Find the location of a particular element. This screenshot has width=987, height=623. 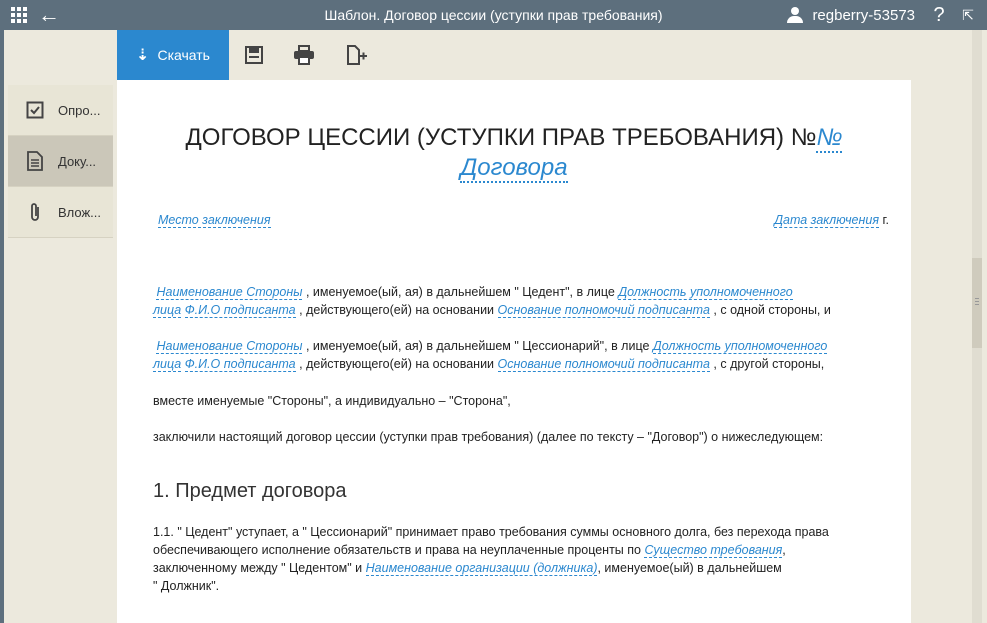

claim-essence-field: Существо требования is located at coordinates (713, 550).